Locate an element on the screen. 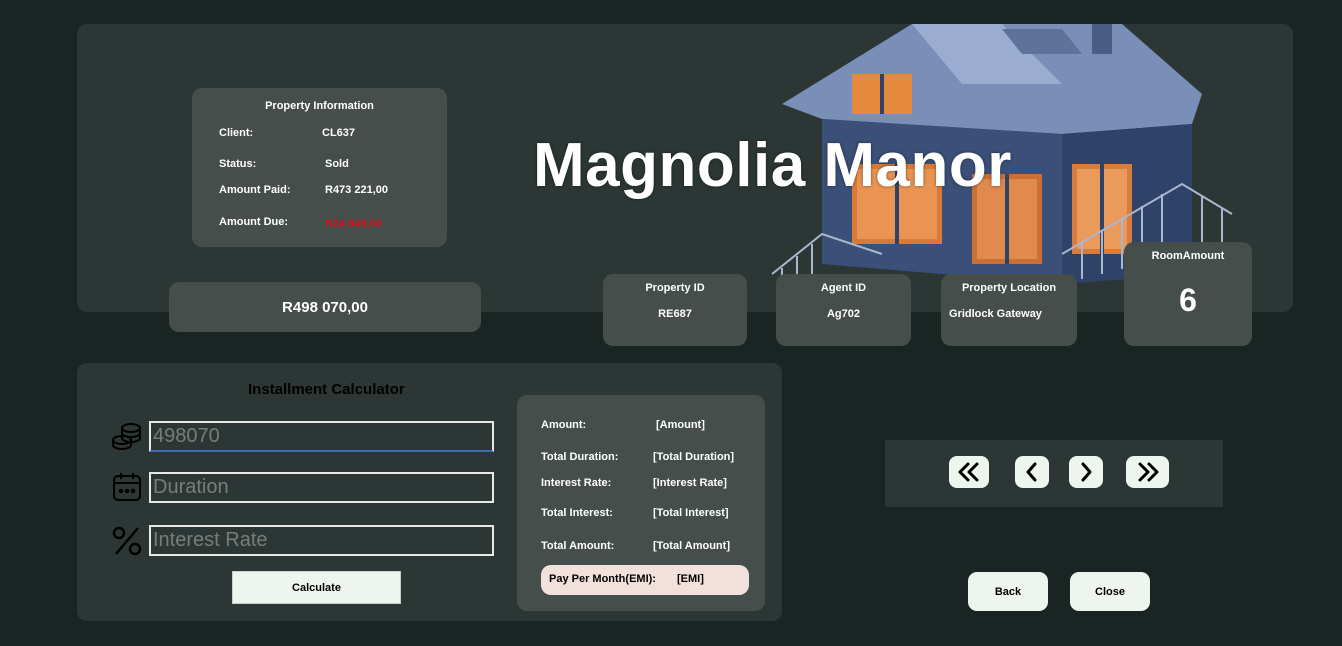  back-button: Back is located at coordinates (1008, 591).